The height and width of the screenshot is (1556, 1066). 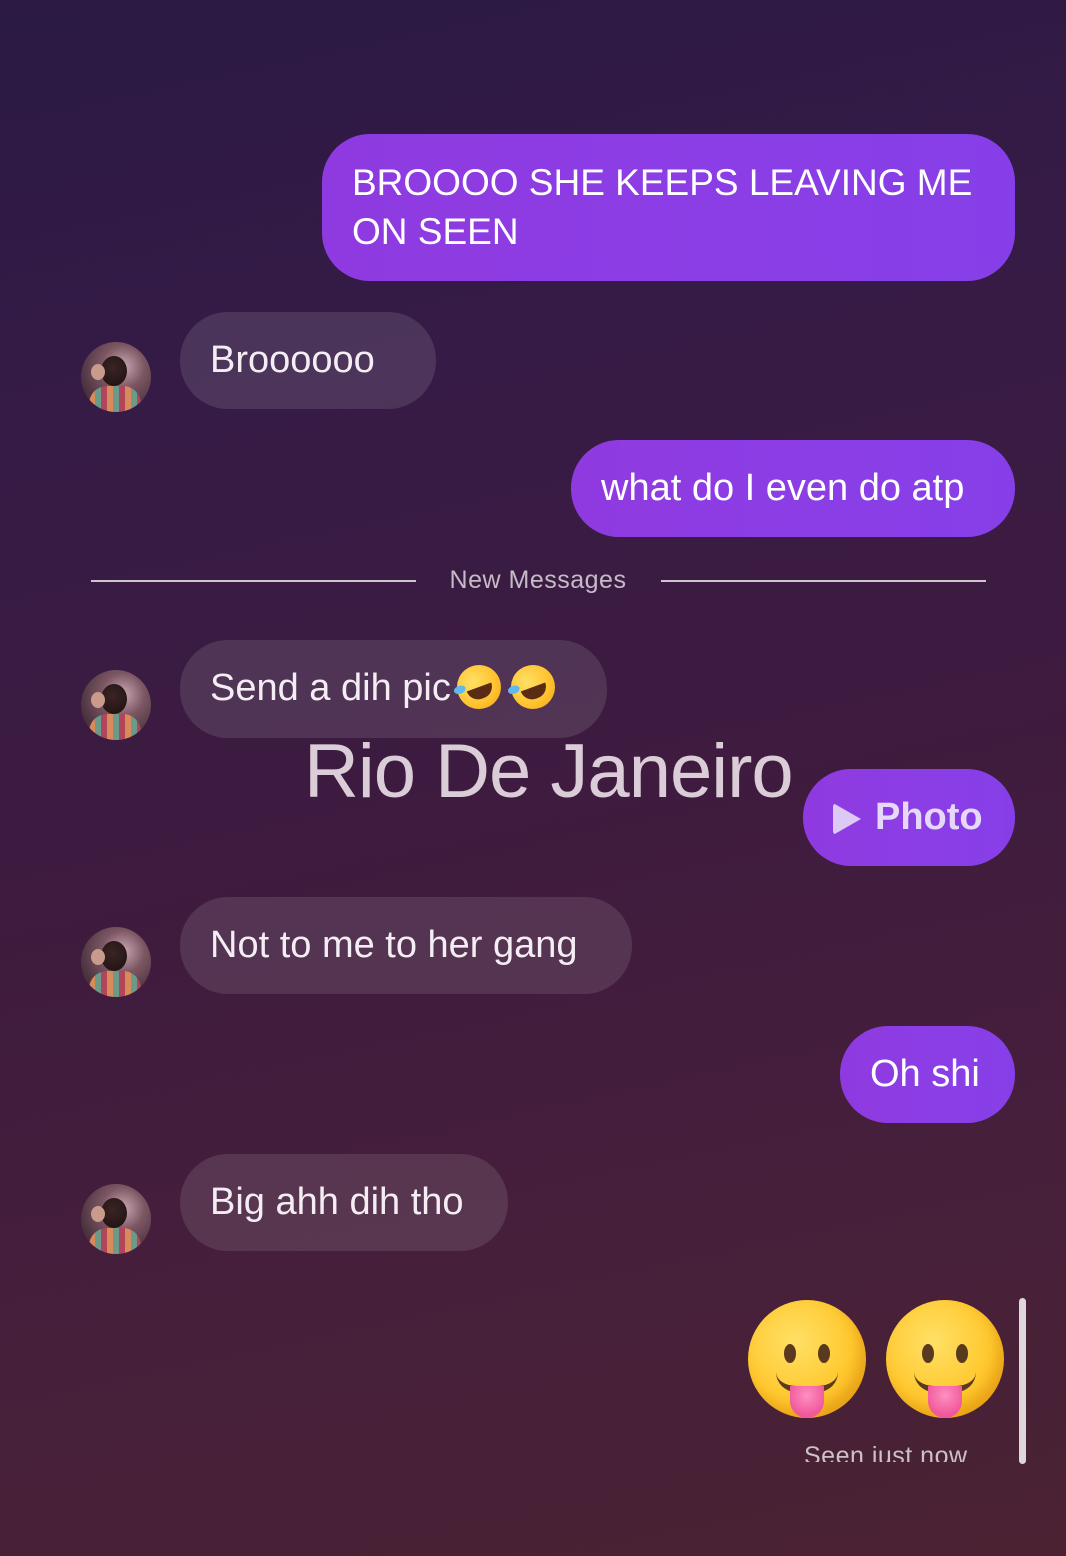 What do you see at coordinates (330, 688) in the screenshot?
I see `message-text: Send a dih pic` at bounding box center [330, 688].